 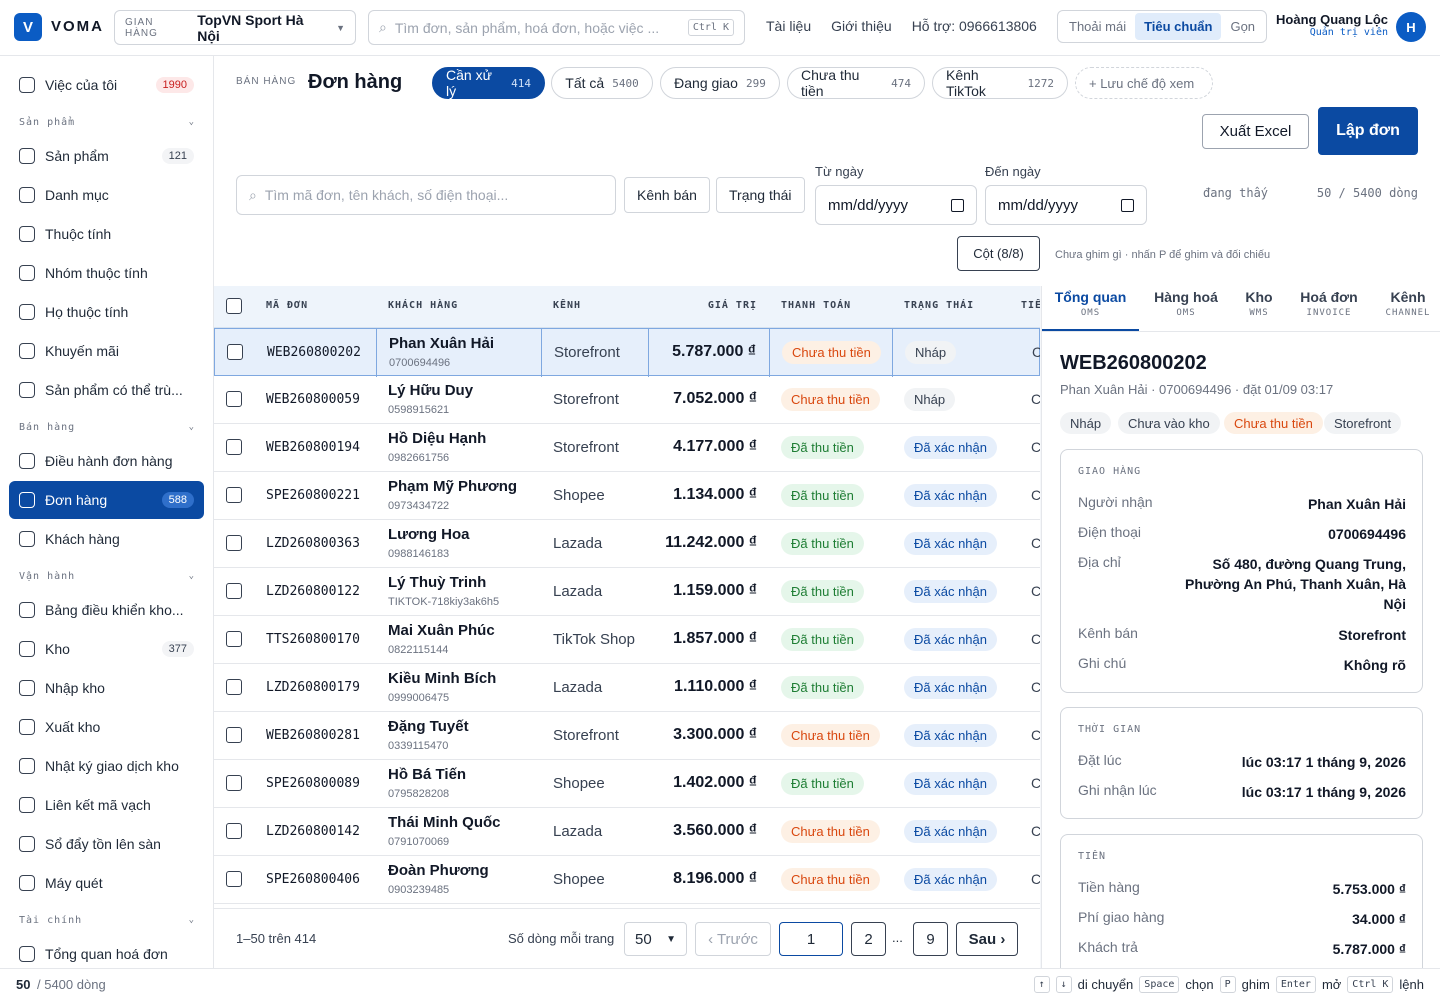 What do you see at coordinates (28, 27) in the screenshot?
I see `app-logo: V` at bounding box center [28, 27].